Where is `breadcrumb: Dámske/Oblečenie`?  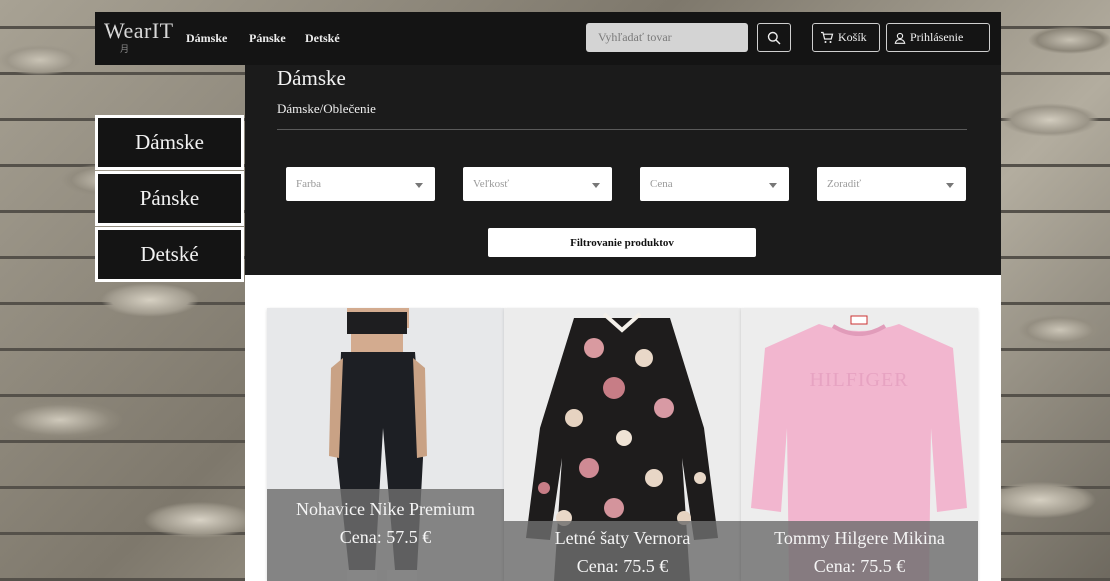
breadcrumb: Dámske/Oblečenie is located at coordinates (326, 109).